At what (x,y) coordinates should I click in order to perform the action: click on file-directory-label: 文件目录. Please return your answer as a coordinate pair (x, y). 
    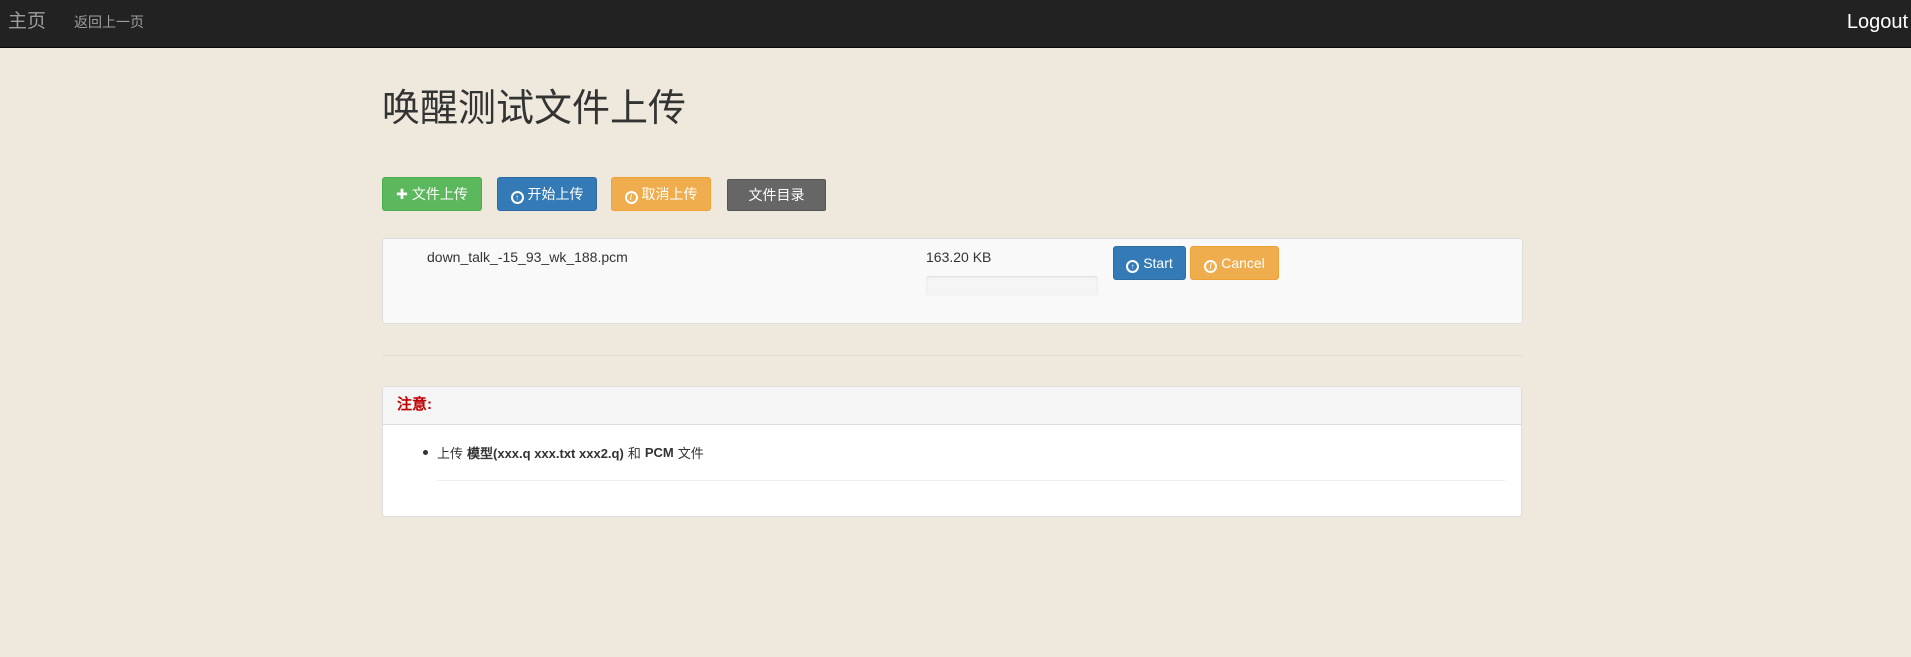
    Looking at the image, I should click on (776, 195).